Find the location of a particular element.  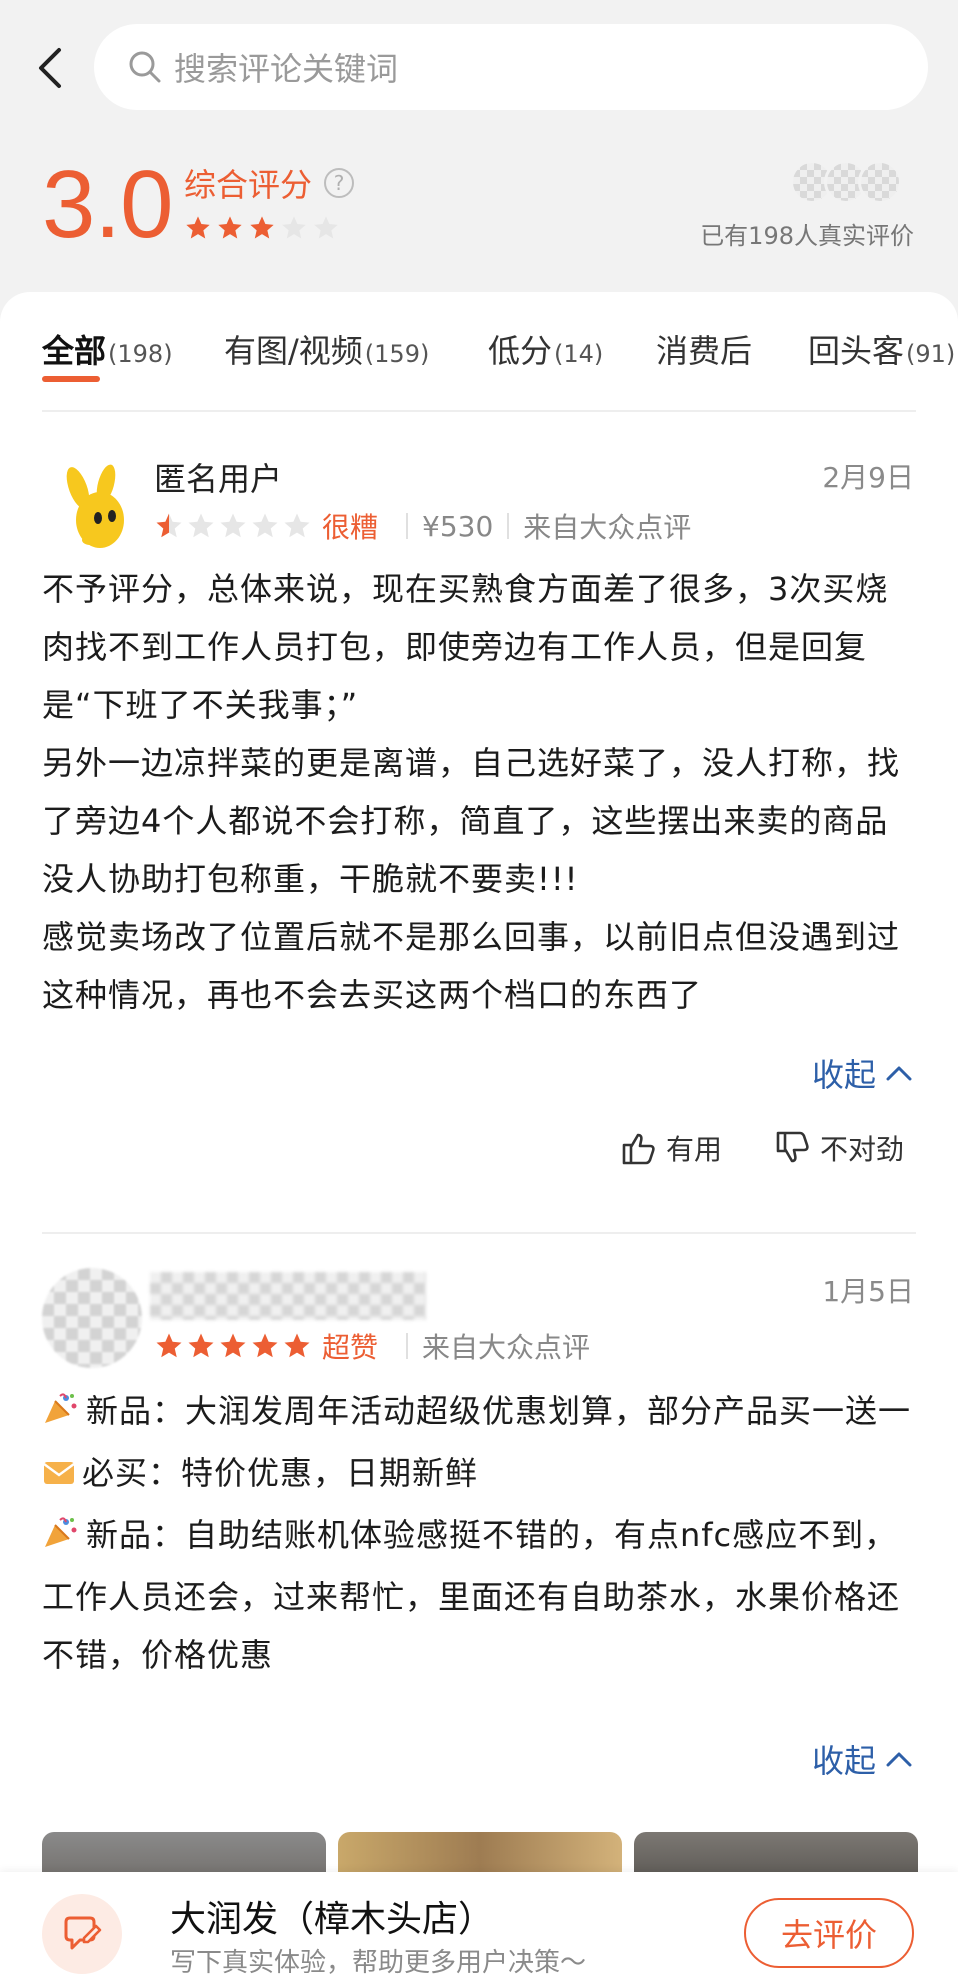

score-label-text: 综合评分 is located at coordinates (248, 185).